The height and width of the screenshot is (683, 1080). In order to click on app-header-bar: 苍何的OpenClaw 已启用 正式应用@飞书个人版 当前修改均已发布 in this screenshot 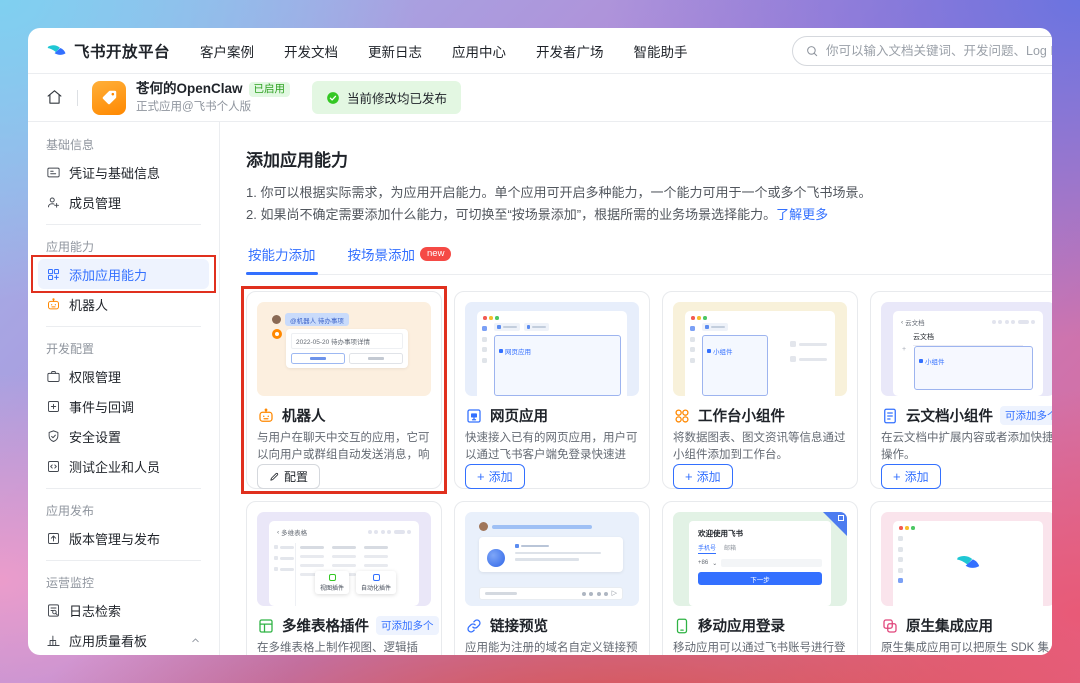, I will do `click(540, 98)`.